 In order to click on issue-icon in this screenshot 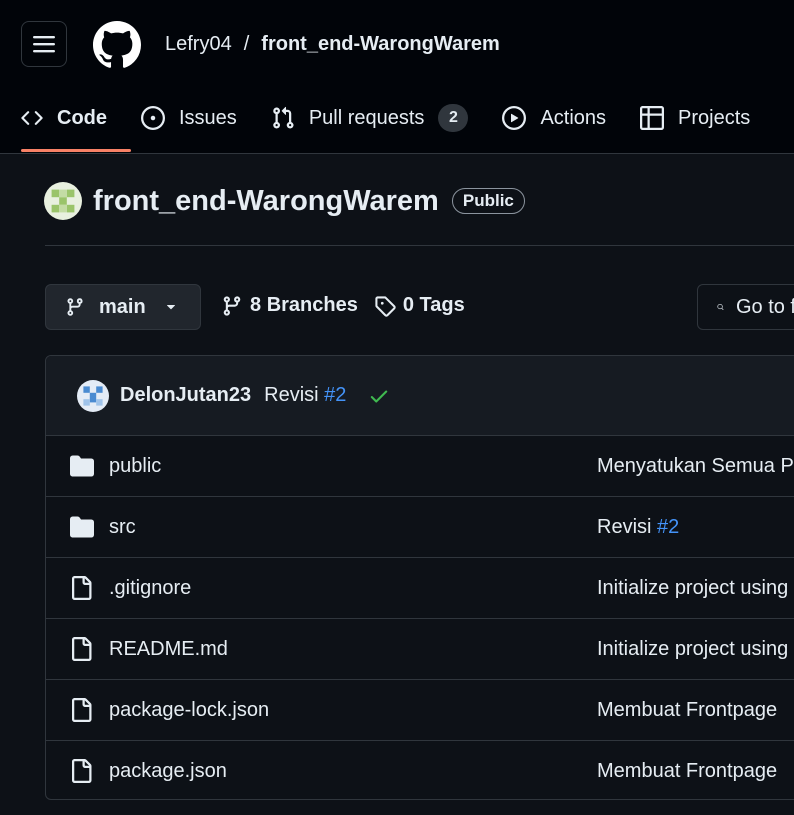, I will do `click(153, 118)`.